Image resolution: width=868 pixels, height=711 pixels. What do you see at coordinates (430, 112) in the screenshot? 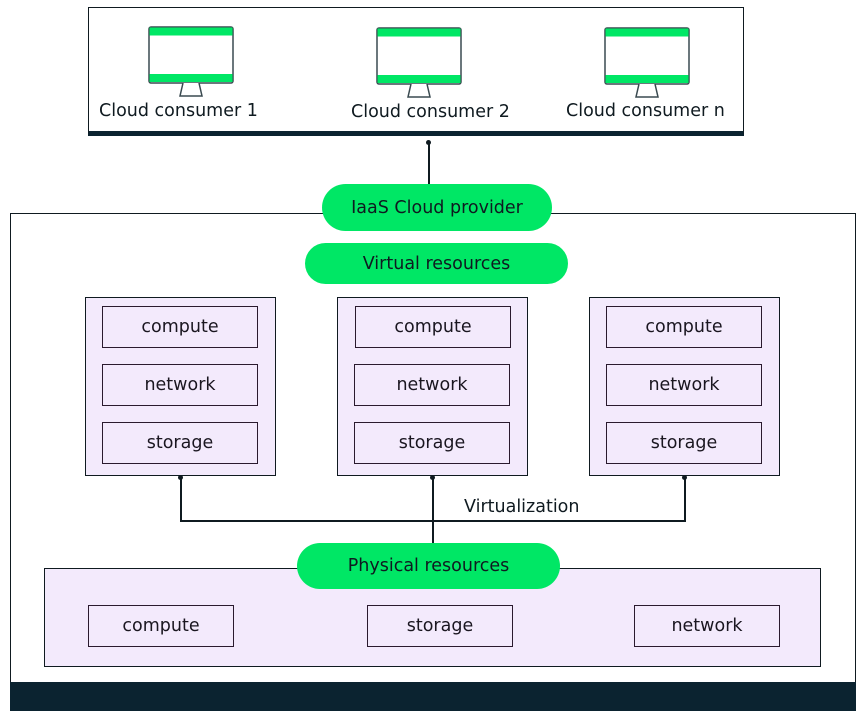
I see `consumer-label: Cloud consumer 2` at bounding box center [430, 112].